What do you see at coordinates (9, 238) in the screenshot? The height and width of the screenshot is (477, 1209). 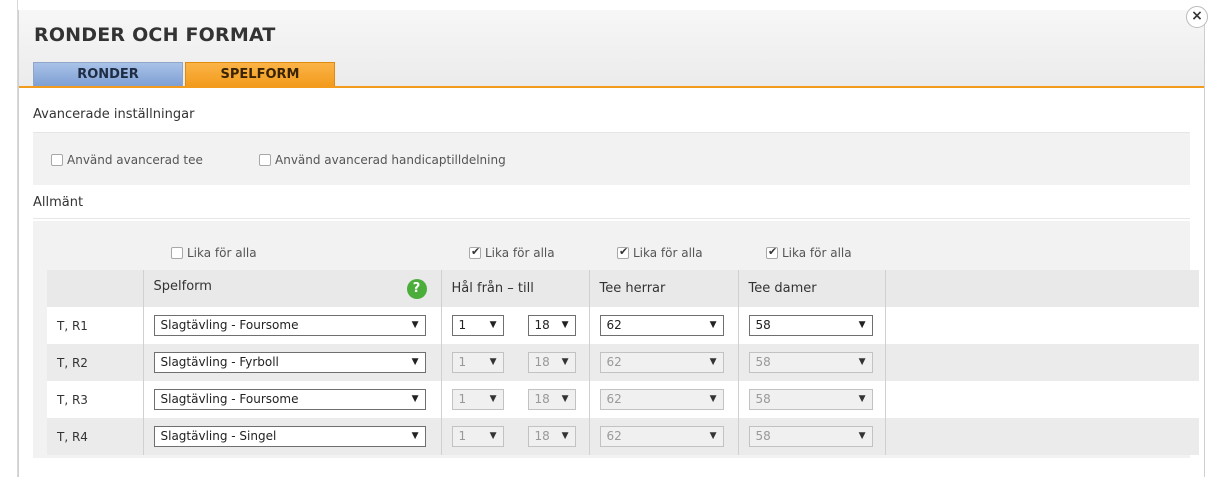 I see `page-background` at bounding box center [9, 238].